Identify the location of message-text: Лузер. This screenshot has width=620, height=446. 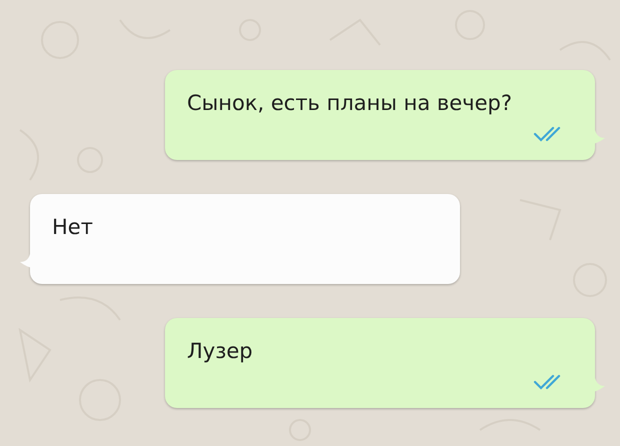
(220, 351).